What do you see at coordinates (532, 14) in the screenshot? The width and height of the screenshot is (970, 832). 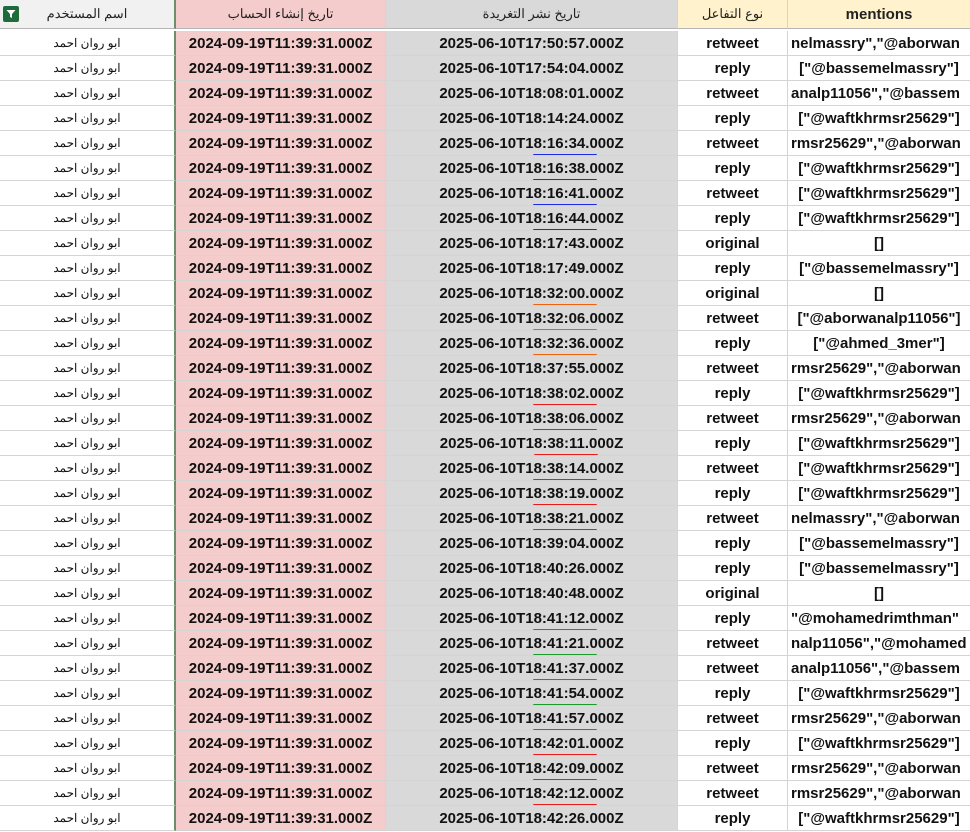 I see `column-header-published: تاريخ نشر التغريدة` at bounding box center [532, 14].